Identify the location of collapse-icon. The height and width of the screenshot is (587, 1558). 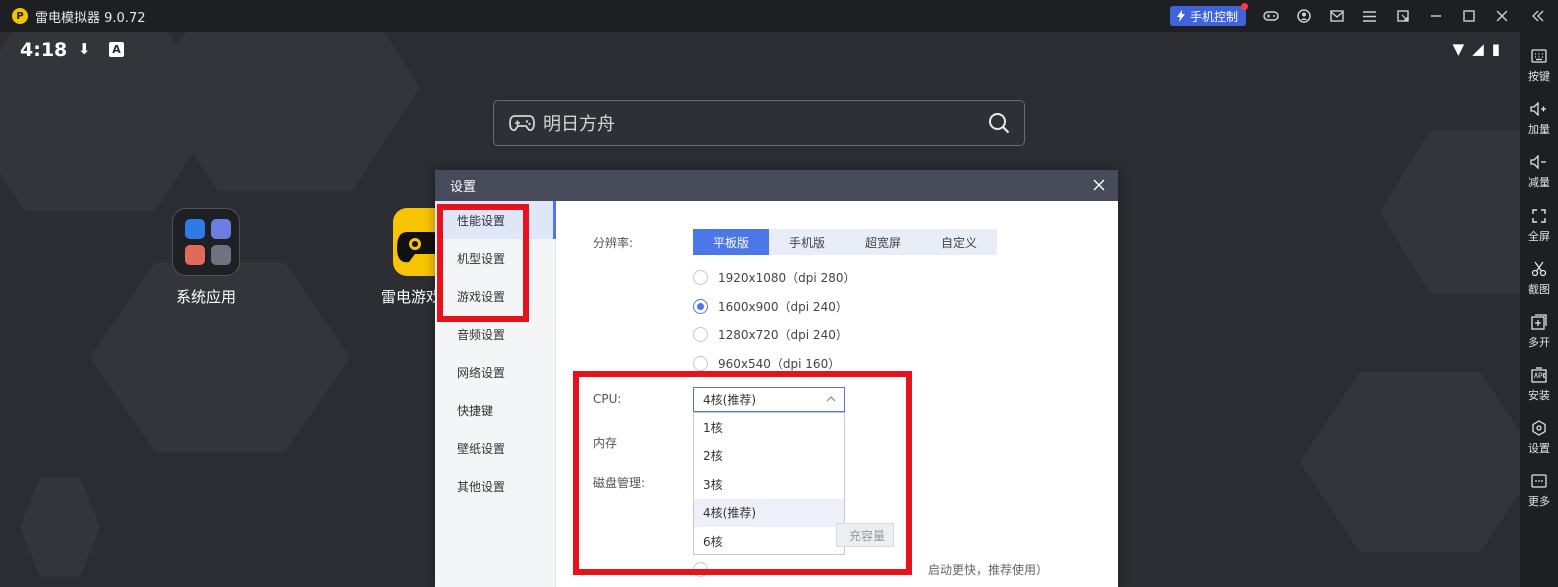
(1538, 16).